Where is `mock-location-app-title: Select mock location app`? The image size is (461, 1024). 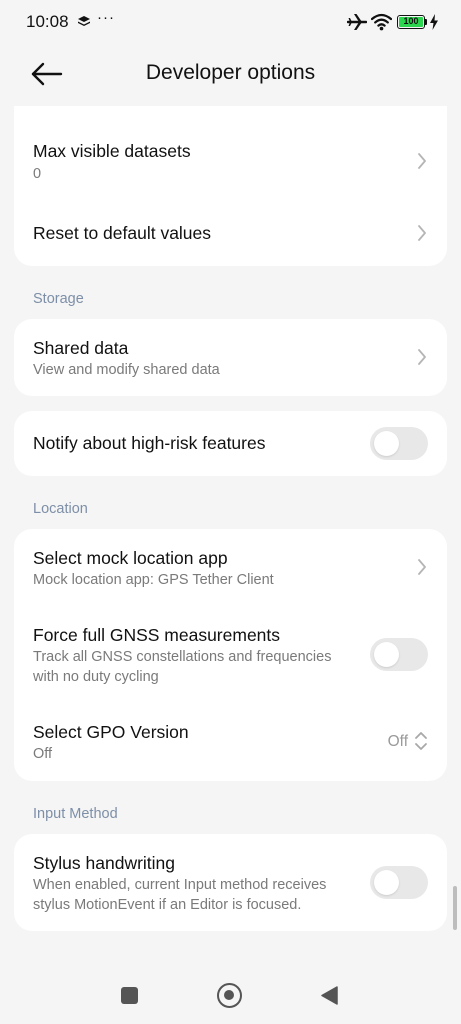
mock-location-app-title: Select mock location app is located at coordinates (130, 558).